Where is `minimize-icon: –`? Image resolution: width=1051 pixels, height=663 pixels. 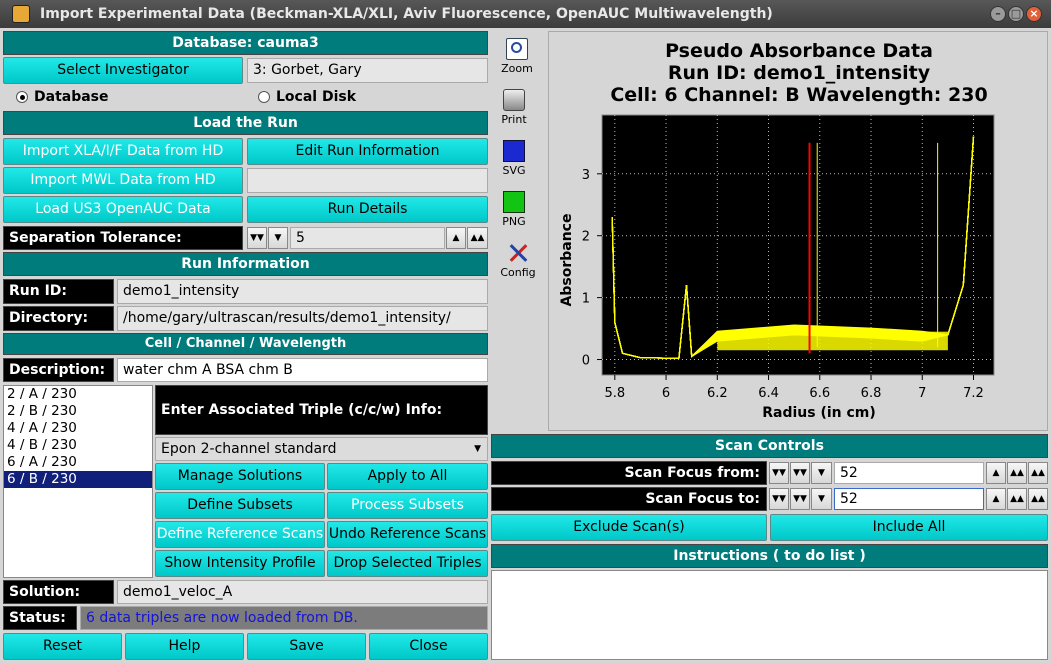 minimize-icon: – is located at coordinates (998, 14).